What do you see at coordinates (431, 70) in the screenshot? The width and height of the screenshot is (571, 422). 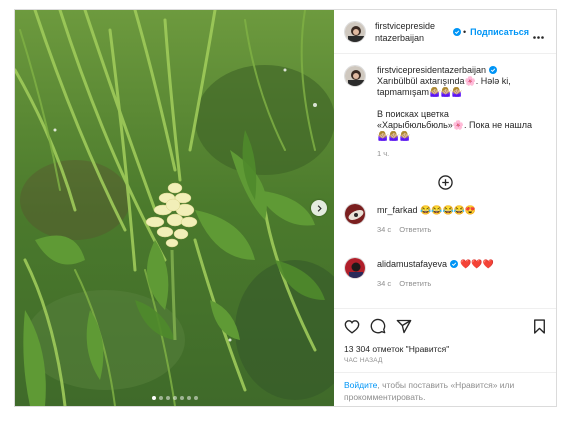 I see `caption-username: firstvicepresidentazerbaijan` at bounding box center [431, 70].